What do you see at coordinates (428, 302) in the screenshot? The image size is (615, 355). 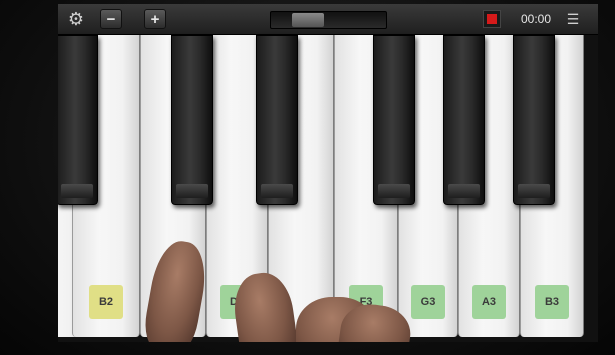 I see `key-label: G3` at bounding box center [428, 302].